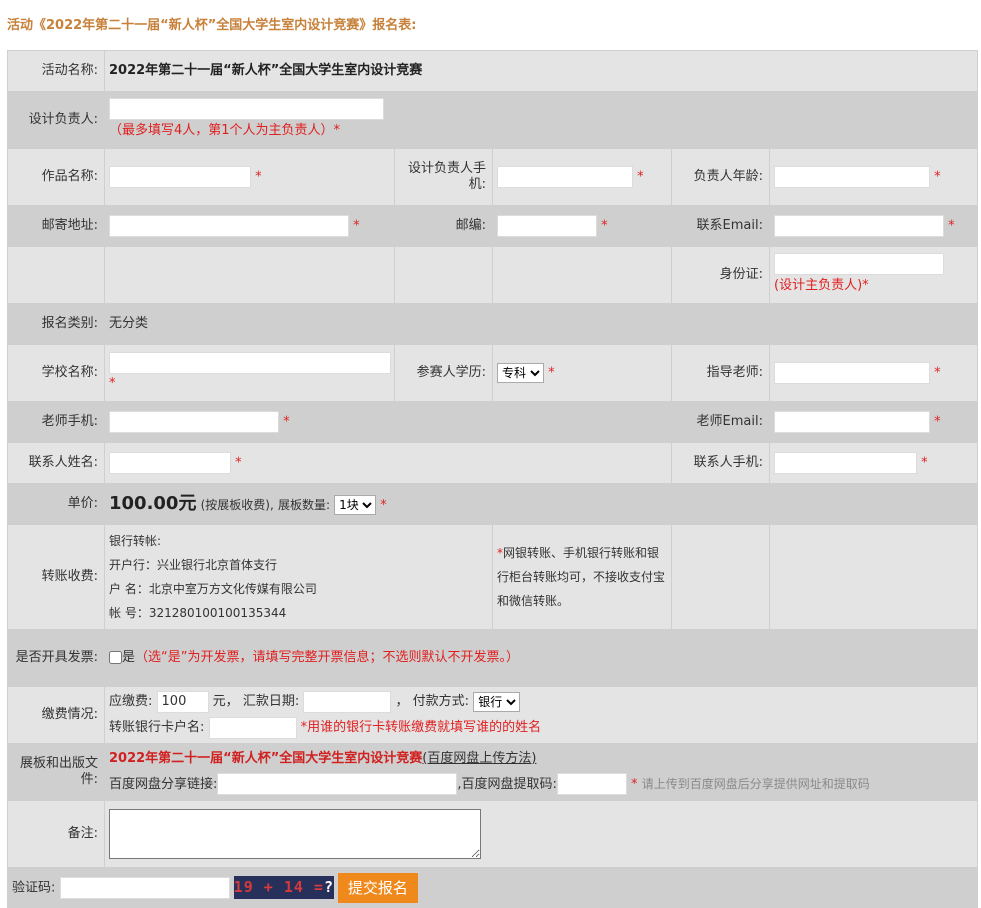 Image resolution: width=981 pixels, height=908 pixels. What do you see at coordinates (56, 715) in the screenshot?
I see `payment-label: 缴费情况:` at bounding box center [56, 715].